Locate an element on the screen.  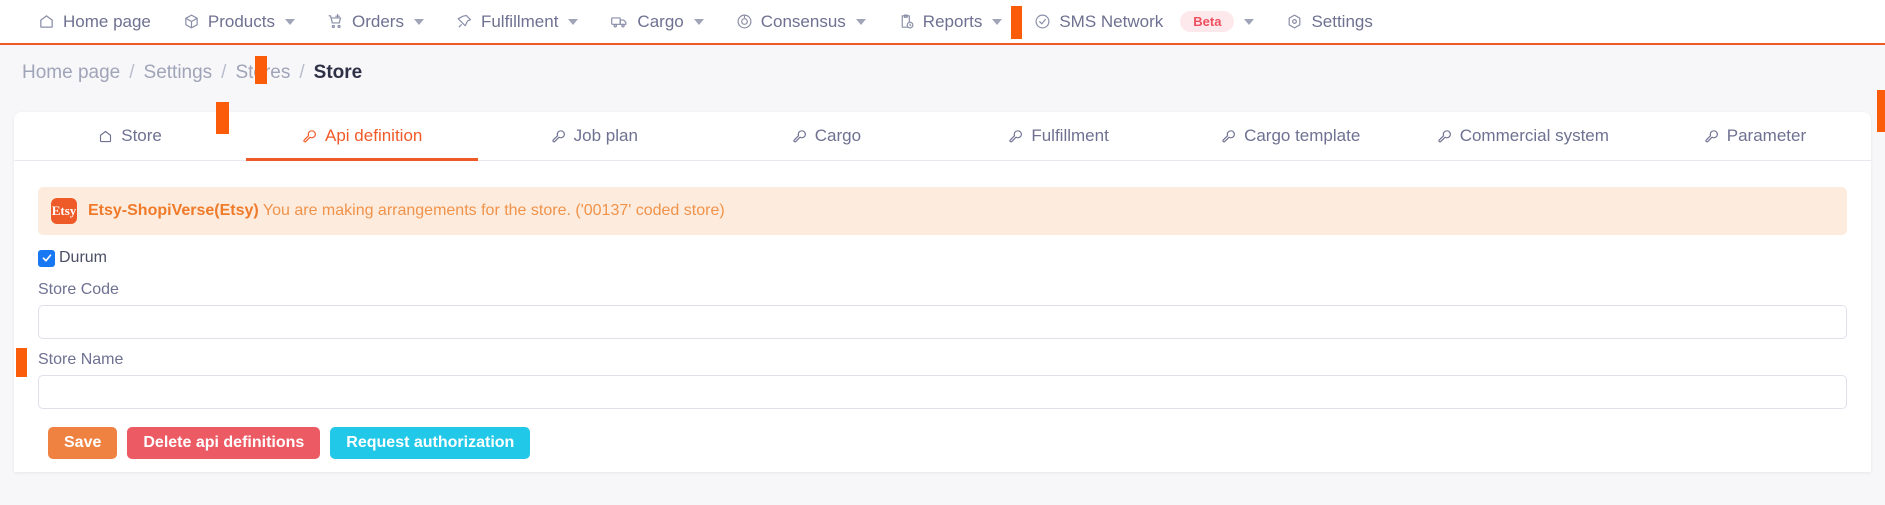
tab-label: Cargo template is located at coordinates (1302, 135).